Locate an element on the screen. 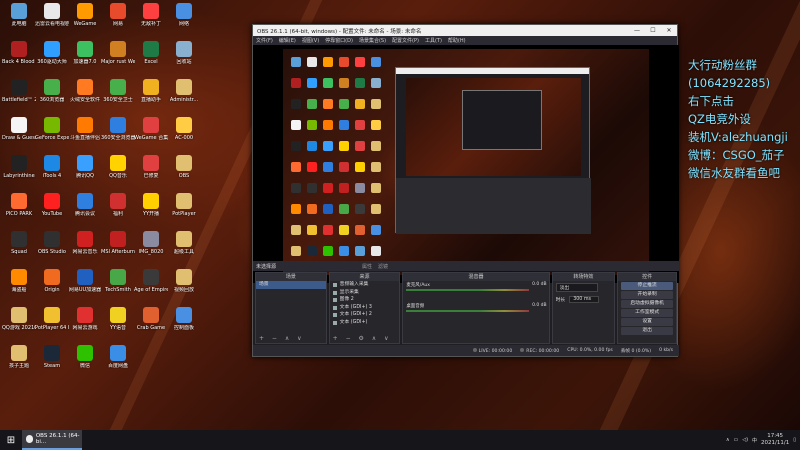  desktop-icon: 腾讯QQ is located at coordinates (85, 172).